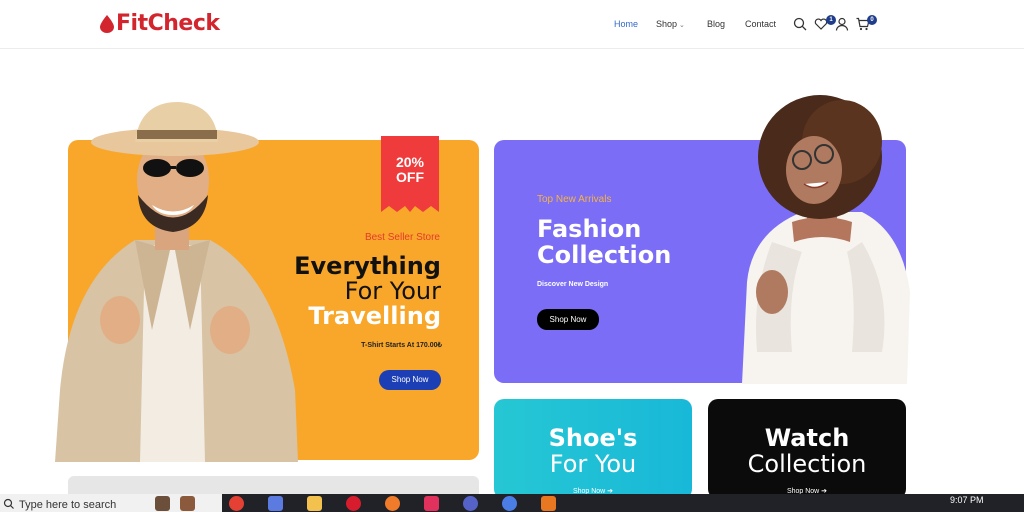  Describe the element at coordinates (410, 177) in the screenshot. I see `discount-off-label: OFF` at that location.